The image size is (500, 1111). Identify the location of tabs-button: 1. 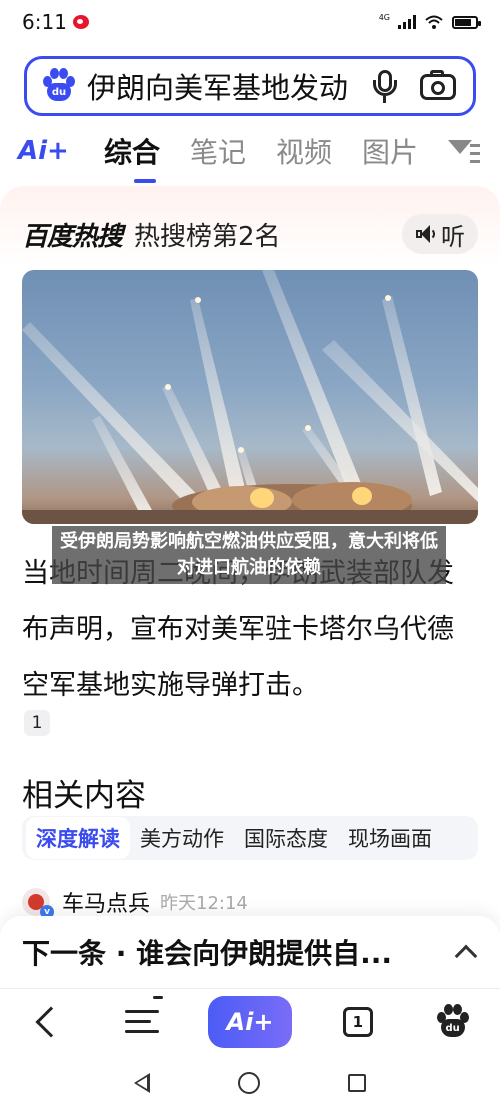
(358, 1022).